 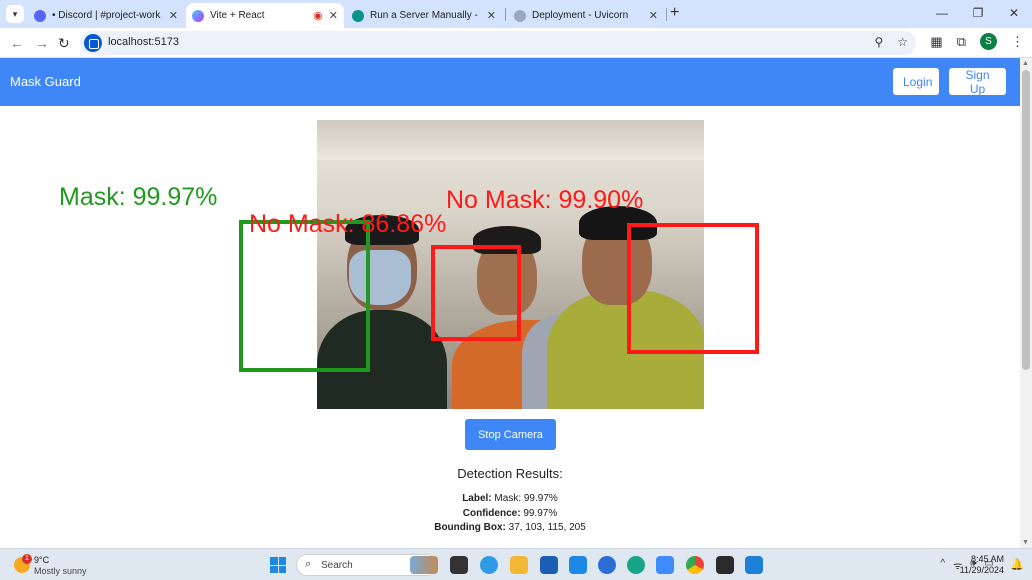 I want to click on bookmark-star-icon: ☆, so click(x=902, y=42).